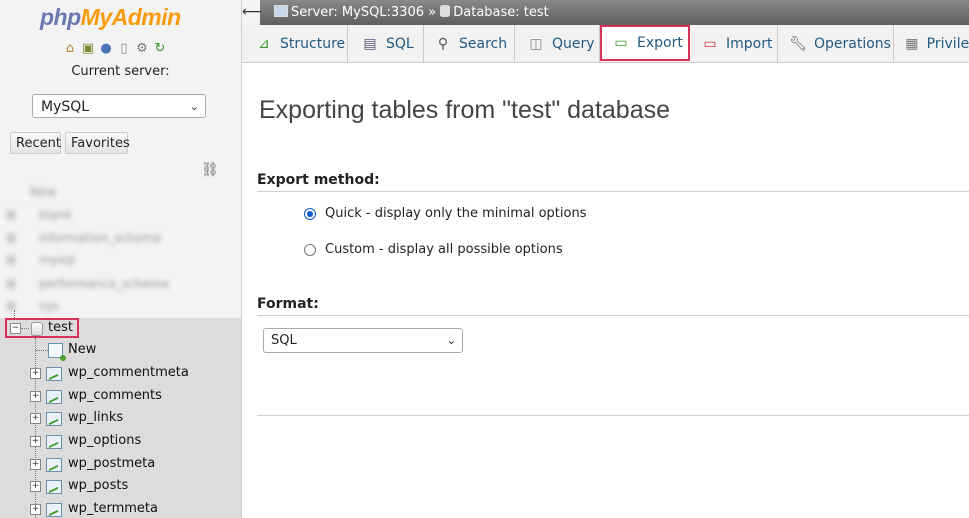 The image size is (969, 518). I want to click on format-select: SQL ⌄, so click(363, 340).